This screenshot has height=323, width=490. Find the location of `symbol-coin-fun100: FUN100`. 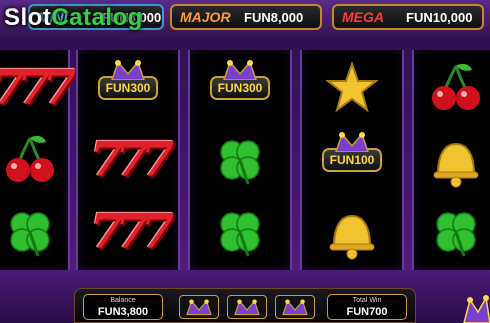

symbol-coin-fun100: FUN100 is located at coordinates (352, 160).